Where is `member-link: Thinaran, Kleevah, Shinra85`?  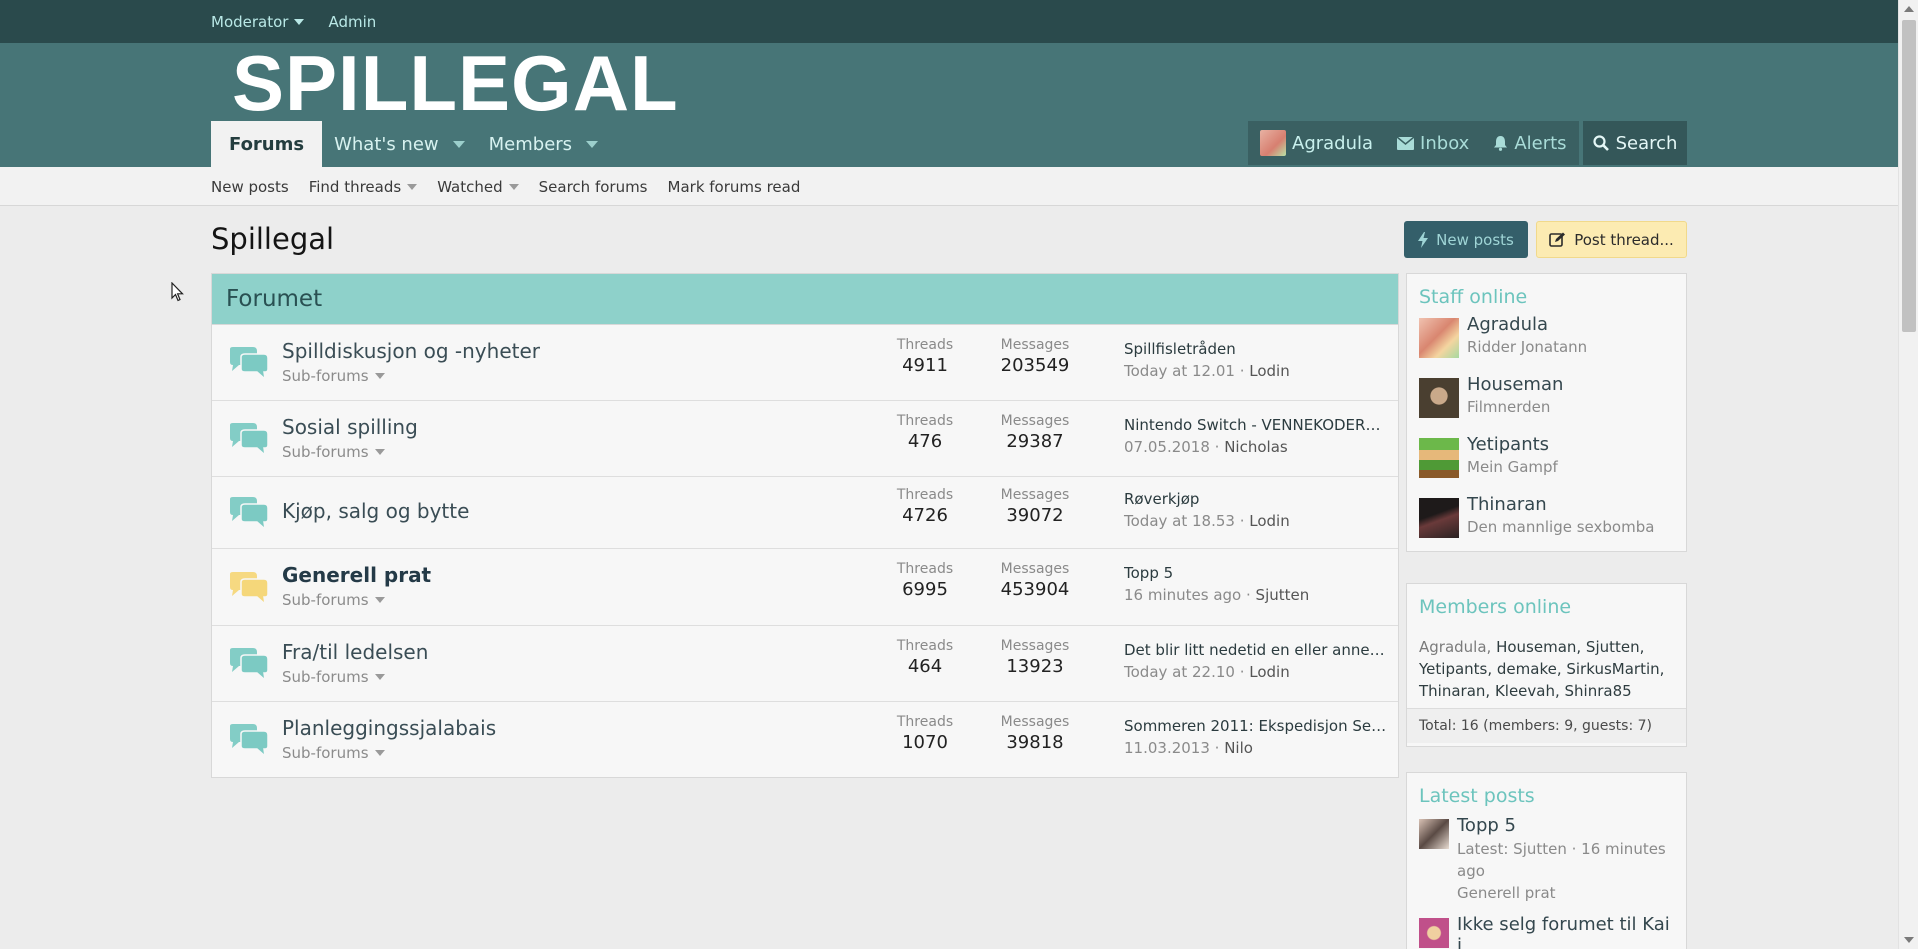
member-link: Thinaran, Kleevah, Shinra85 is located at coordinates (1525, 691).